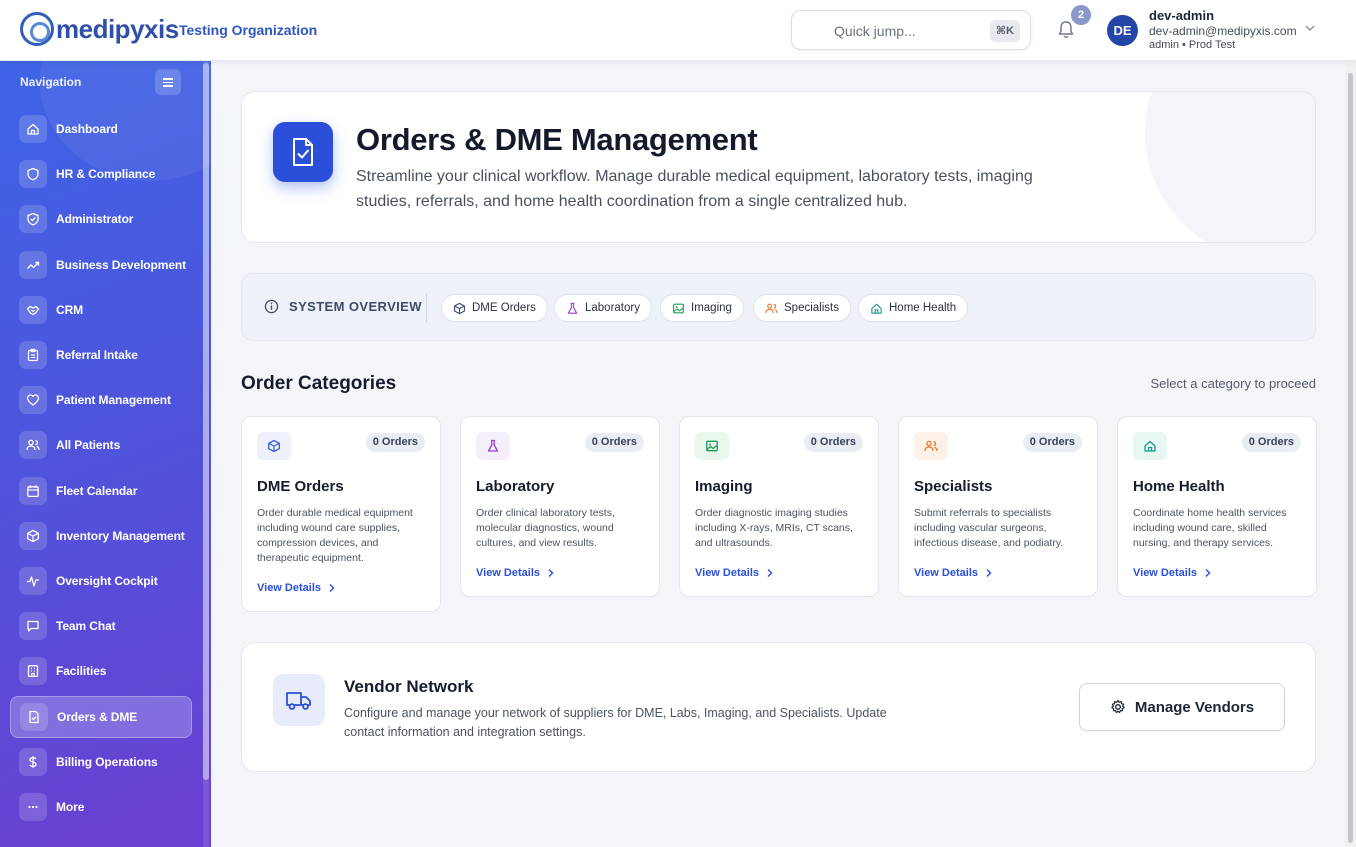 This screenshot has height=847, width=1356. What do you see at coordinates (120, 535) in the screenshot?
I see `sidebar-item-label: Inventory Management` at bounding box center [120, 535].